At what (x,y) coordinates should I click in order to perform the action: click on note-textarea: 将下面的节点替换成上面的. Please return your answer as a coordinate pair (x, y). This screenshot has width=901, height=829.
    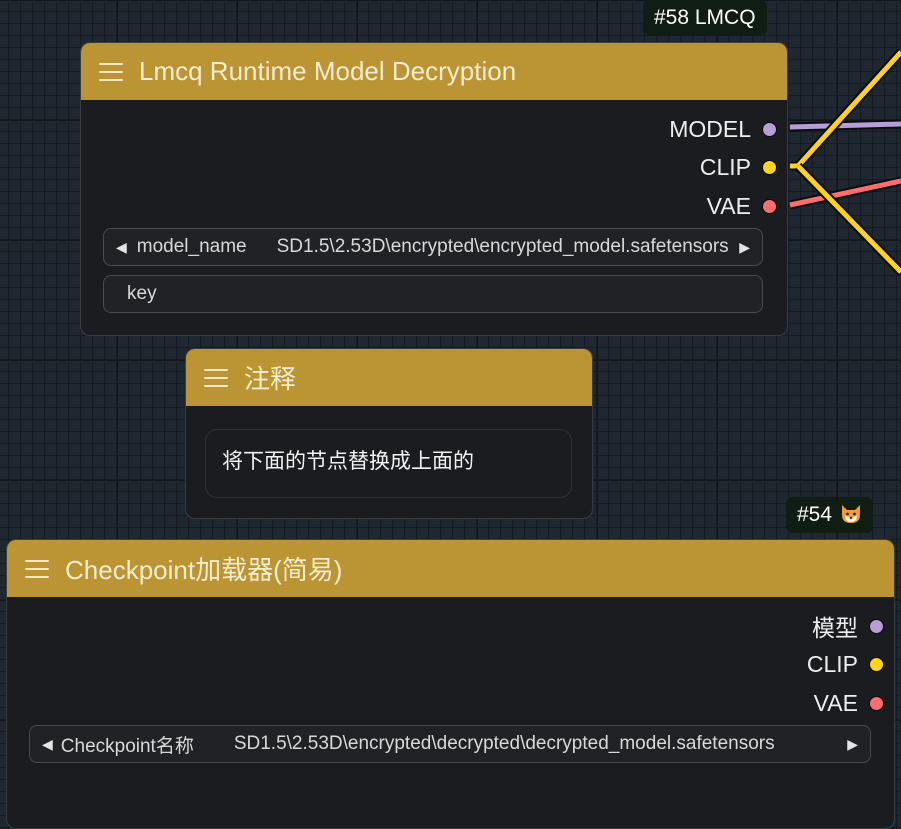
    Looking at the image, I should click on (388, 463).